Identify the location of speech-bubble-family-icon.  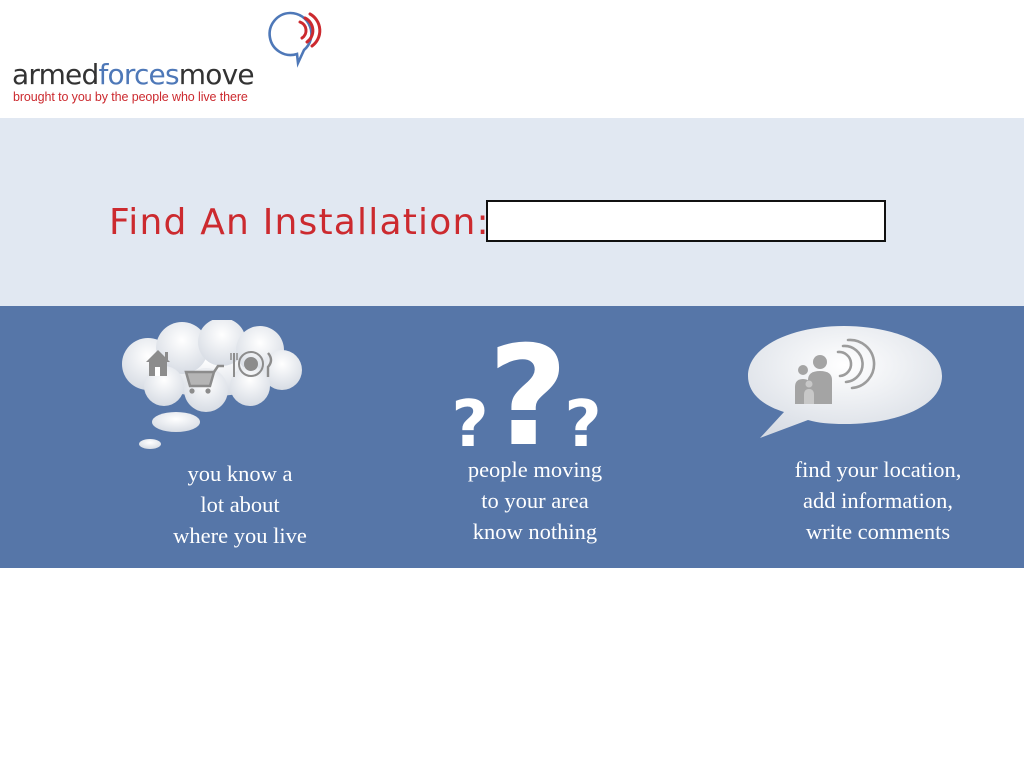
(845, 382).